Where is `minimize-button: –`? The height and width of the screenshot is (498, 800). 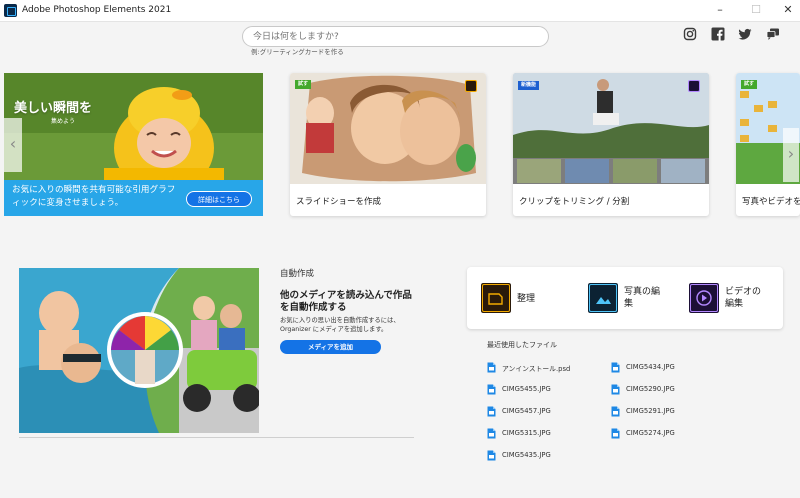 minimize-button: – is located at coordinates (720, 11).